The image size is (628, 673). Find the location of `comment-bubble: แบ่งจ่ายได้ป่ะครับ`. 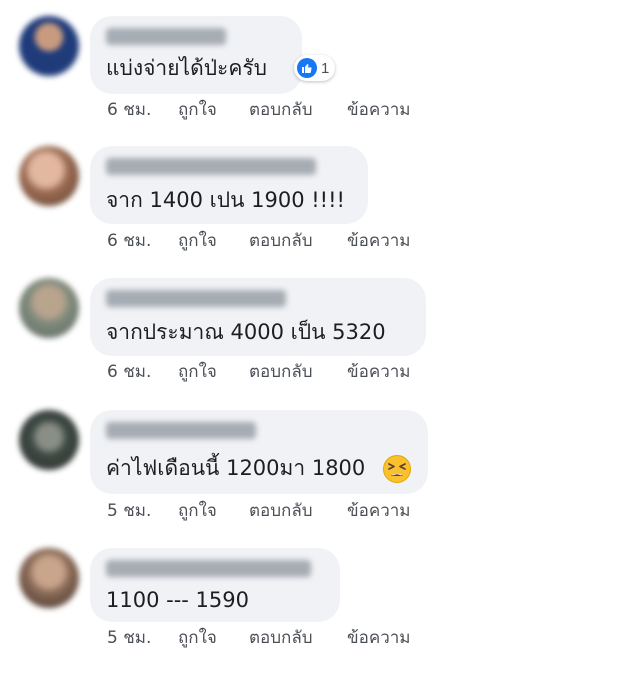

comment-bubble: แบ่งจ่ายได้ป่ะครับ is located at coordinates (196, 55).